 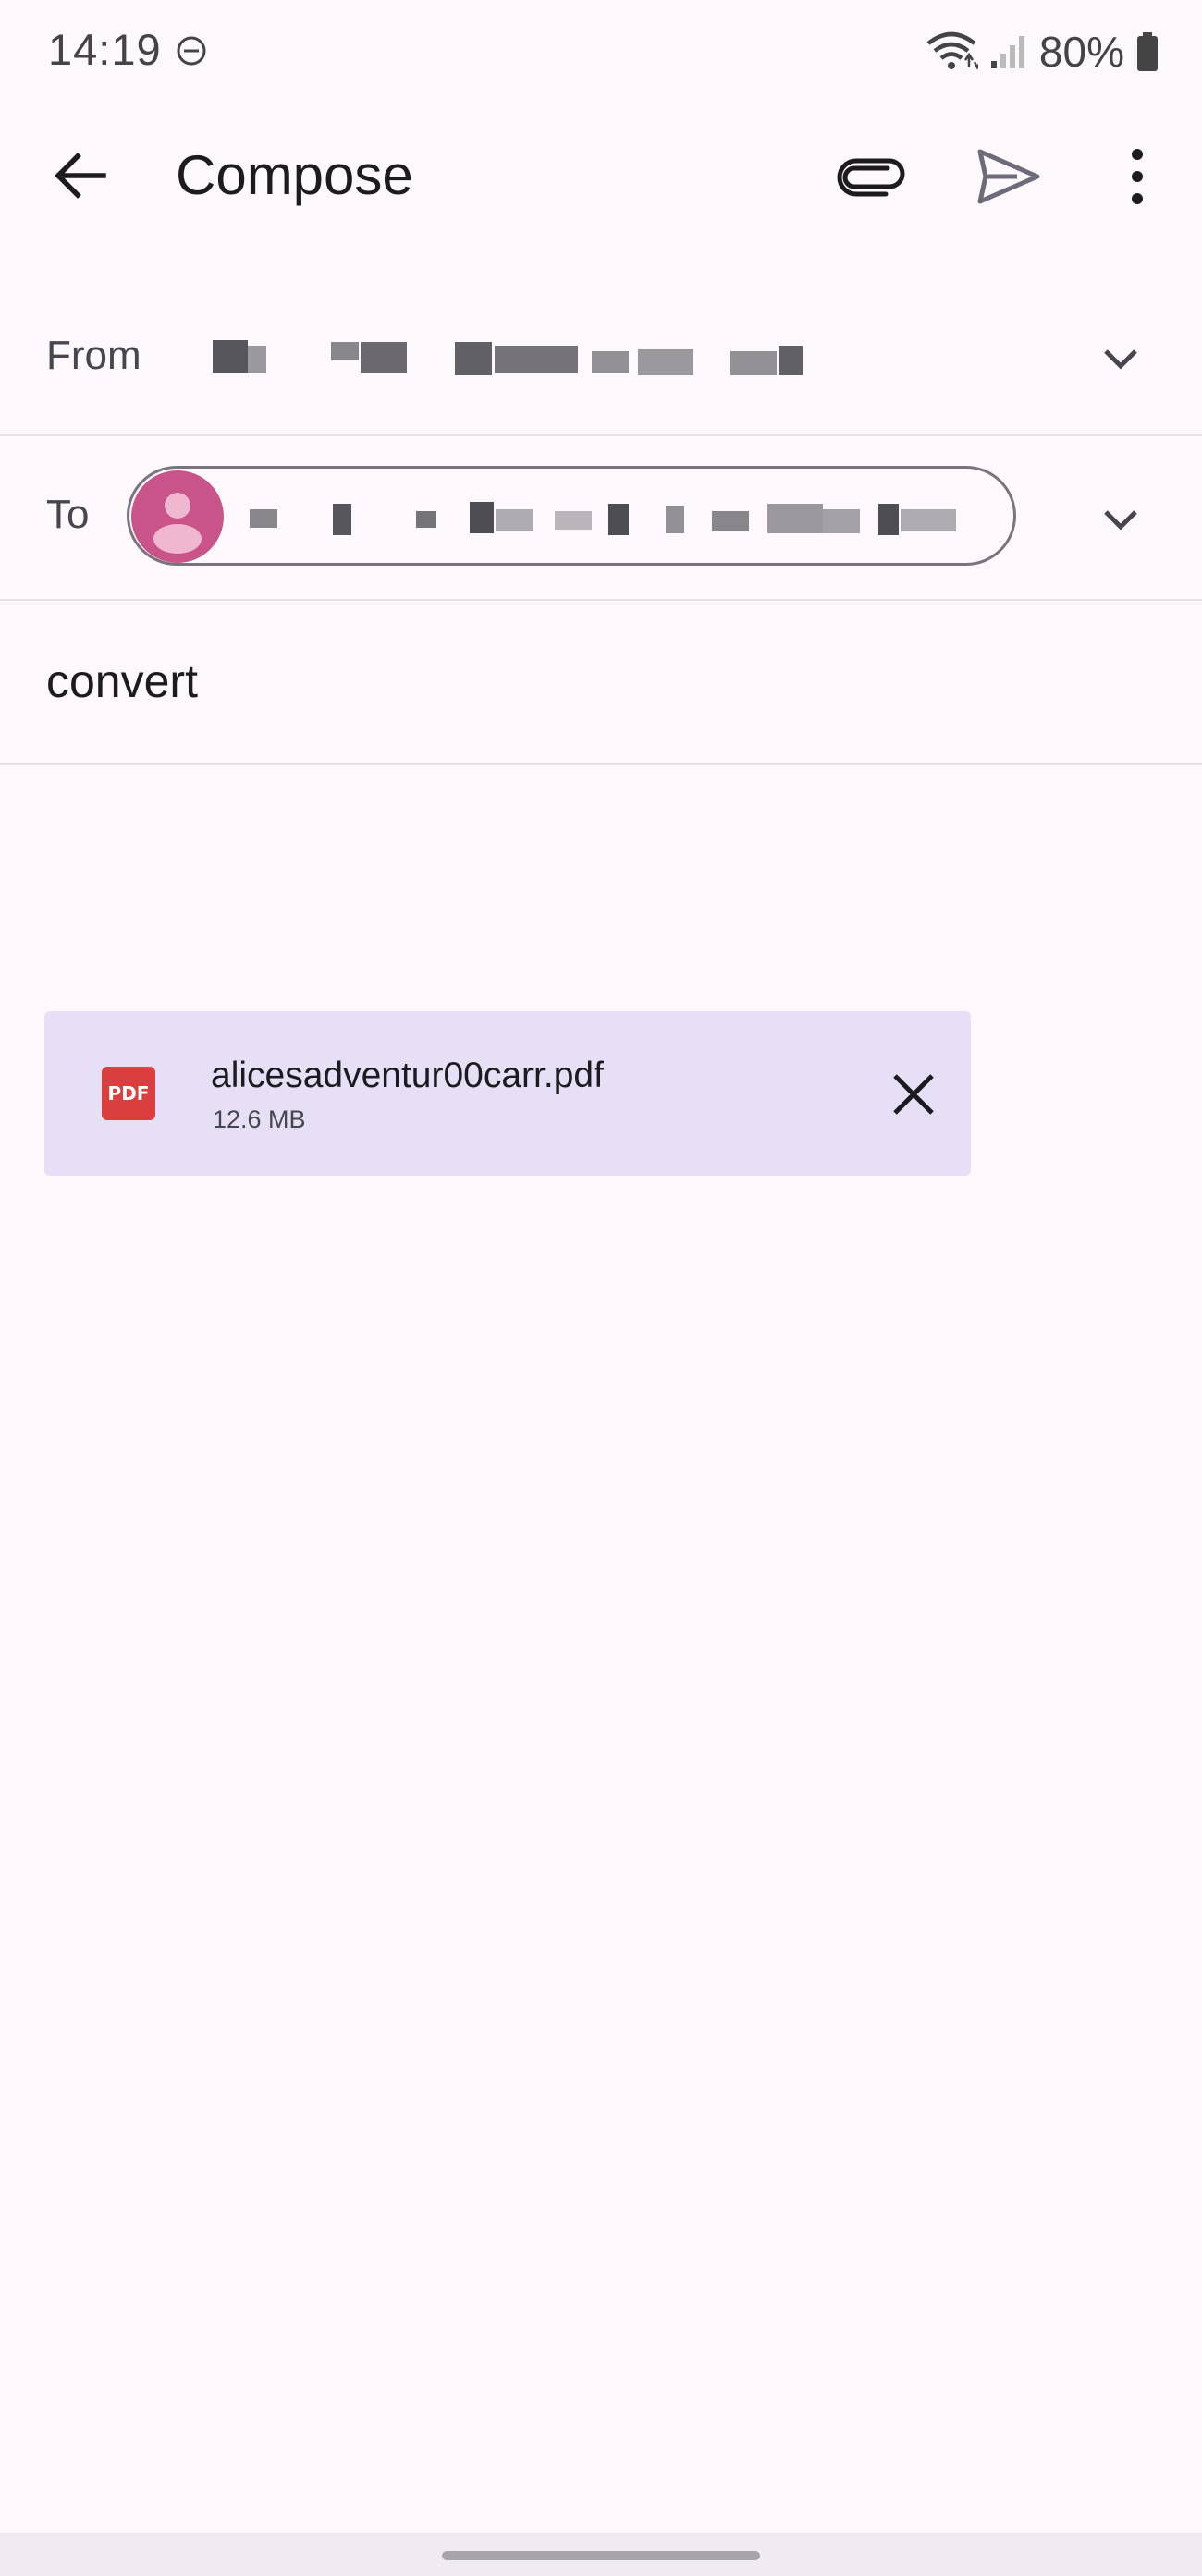 I want to click on remove-attachment-close-icon, so click(x=913, y=1094).